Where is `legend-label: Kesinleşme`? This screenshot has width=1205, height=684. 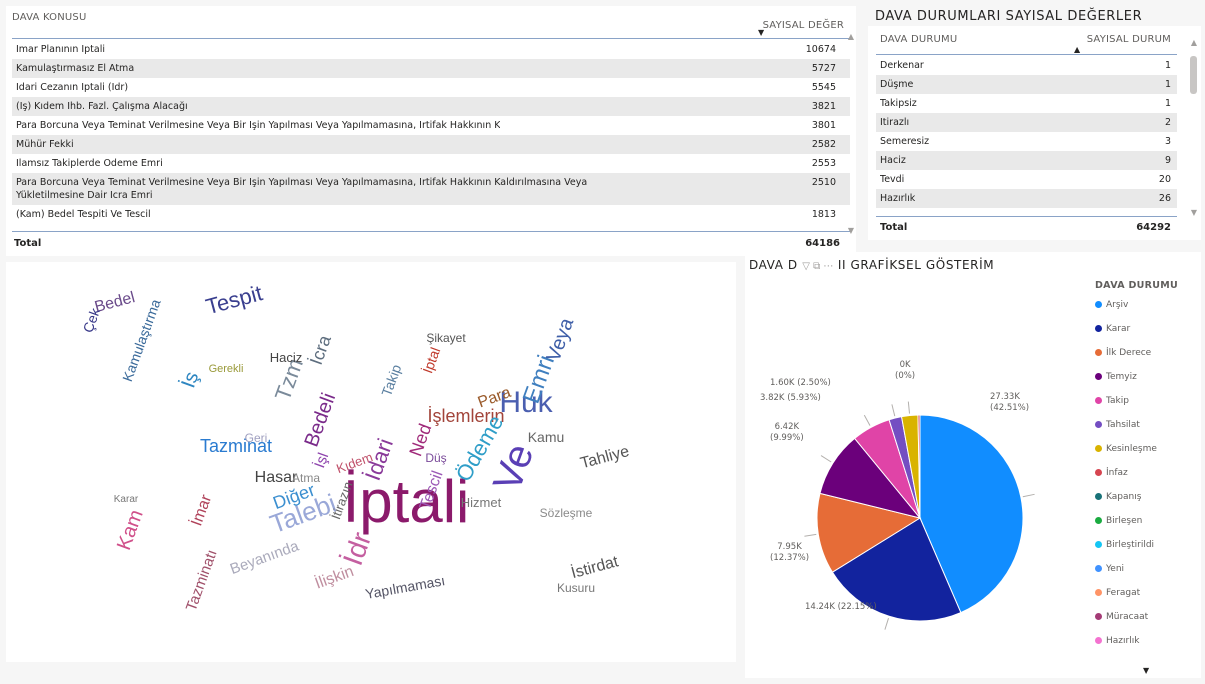 legend-label: Kesinleşme is located at coordinates (1131, 449).